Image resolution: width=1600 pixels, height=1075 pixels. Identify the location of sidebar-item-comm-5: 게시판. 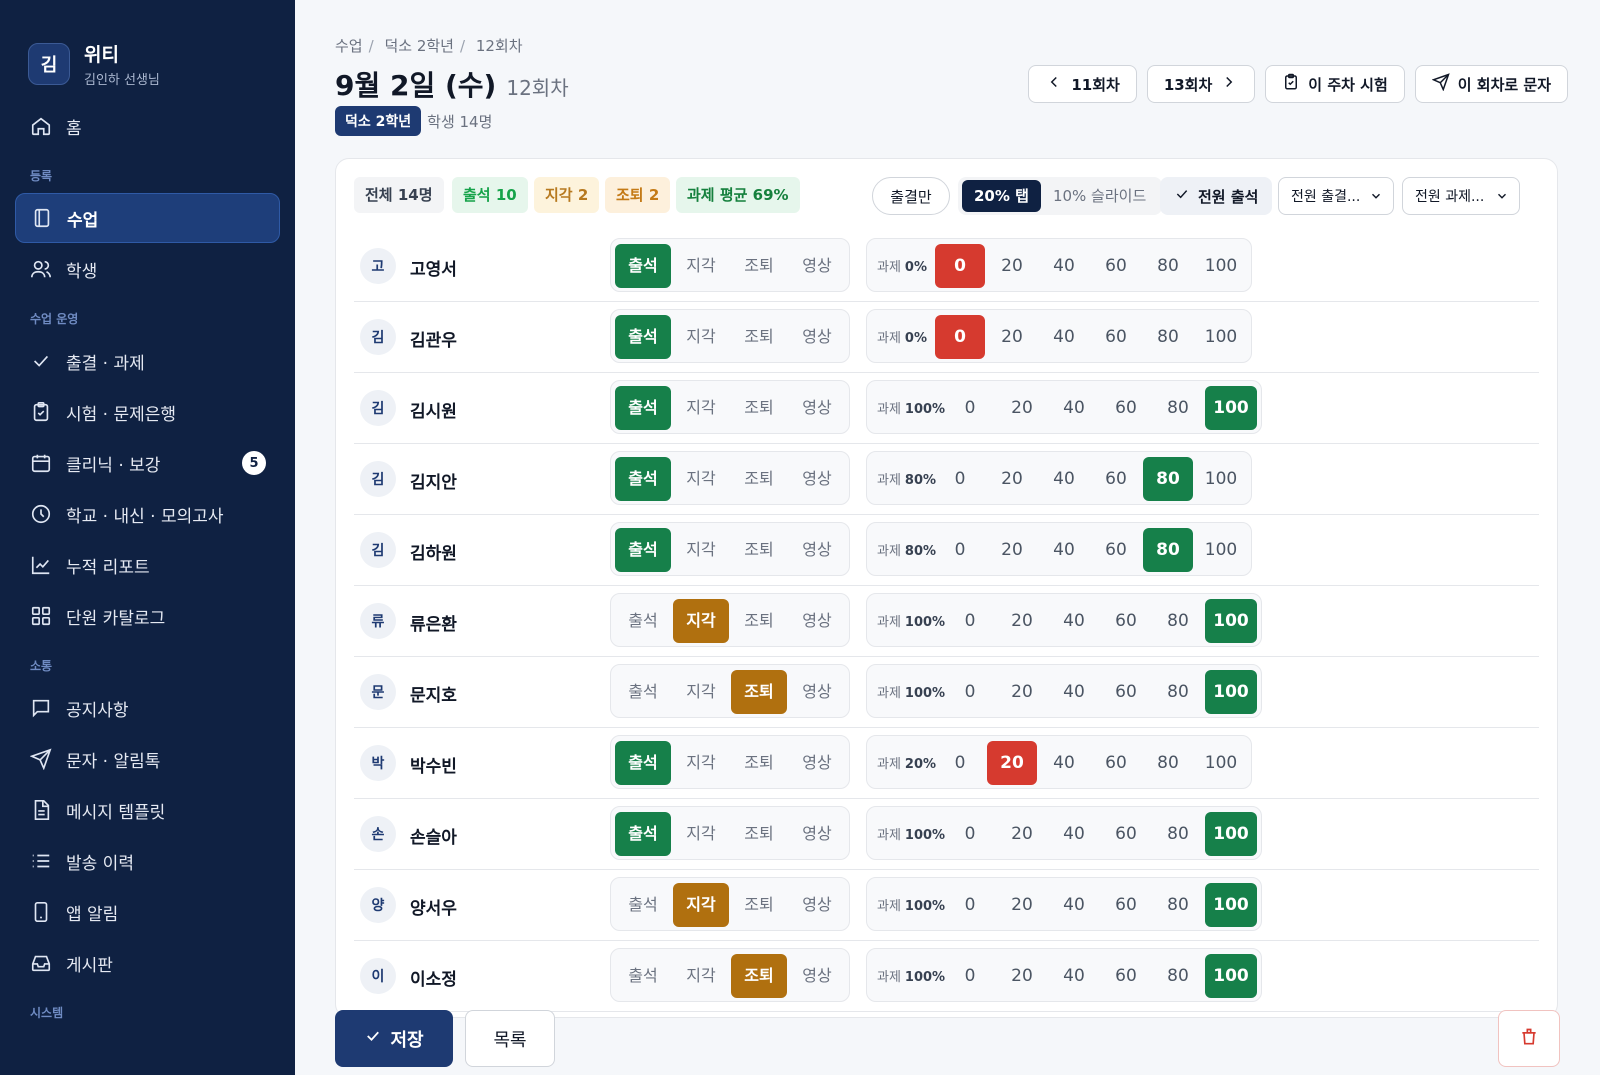
(147, 963).